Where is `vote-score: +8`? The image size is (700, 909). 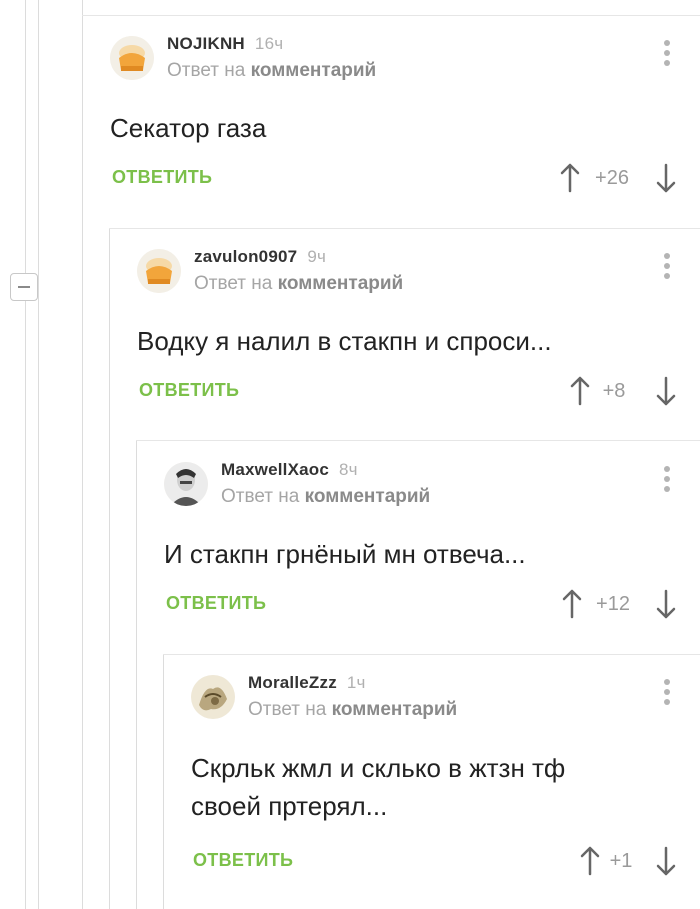 vote-score: +8 is located at coordinates (614, 391).